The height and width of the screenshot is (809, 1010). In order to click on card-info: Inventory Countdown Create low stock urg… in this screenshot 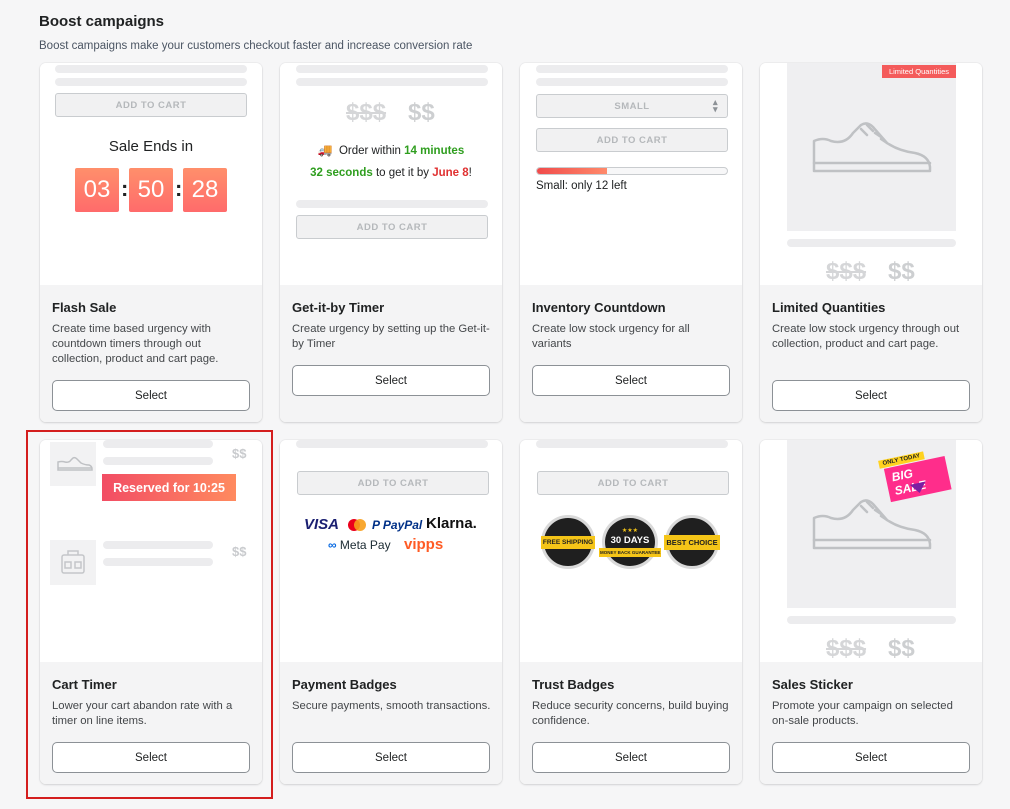, I will do `click(631, 353)`.